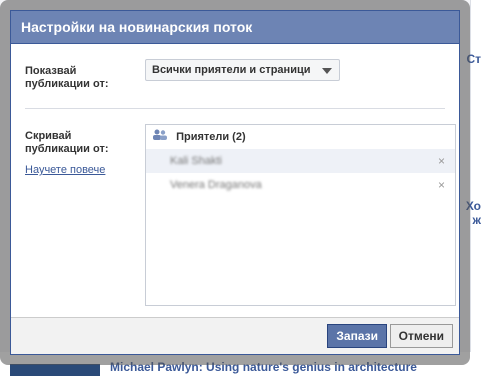  I want to click on dialog-title: Настройки на новинарския поток, so click(235, 27).